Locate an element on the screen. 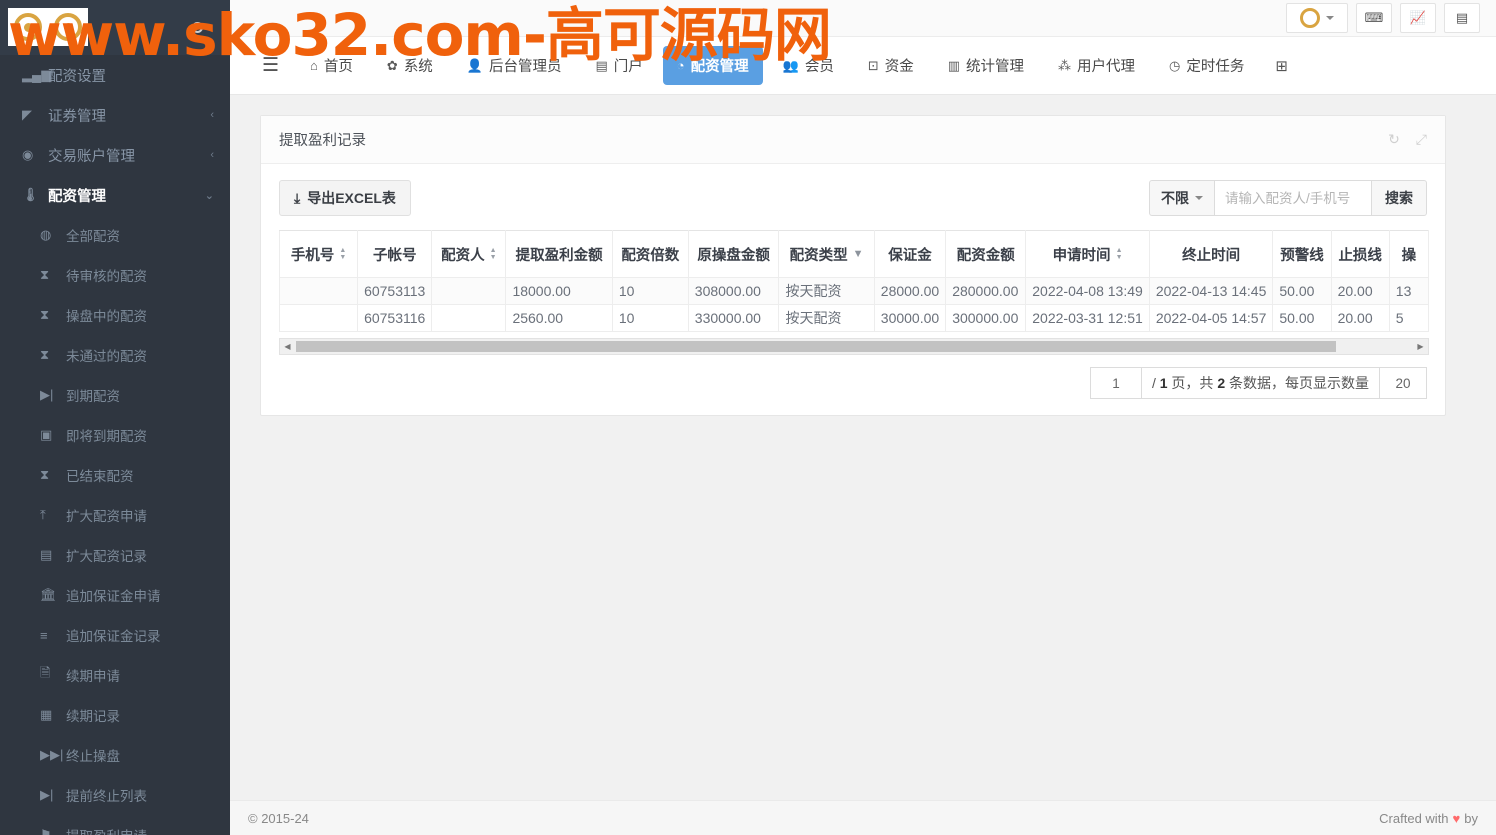  sidebar-item-label: 全部配资 is located at coordinates (93, 236).